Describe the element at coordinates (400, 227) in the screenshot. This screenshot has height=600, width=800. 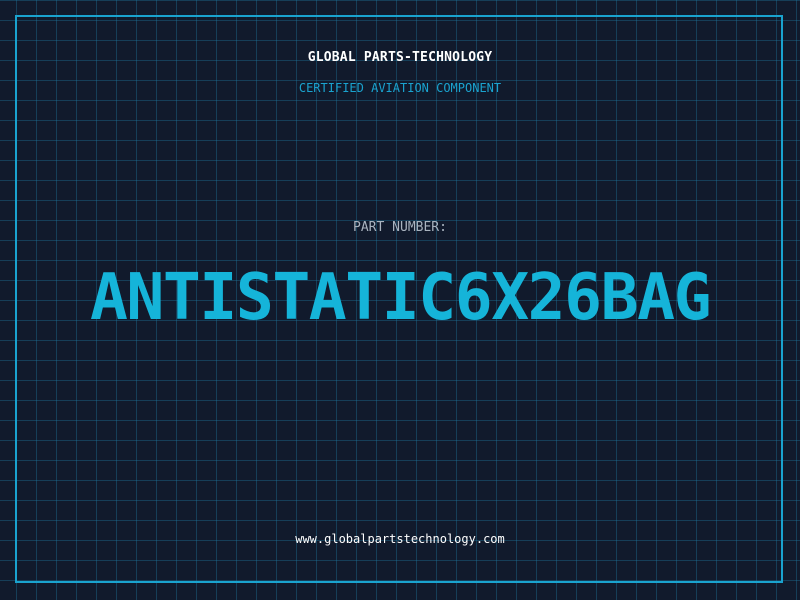
I see `part-number-label: PART NUMBER:` at that location.